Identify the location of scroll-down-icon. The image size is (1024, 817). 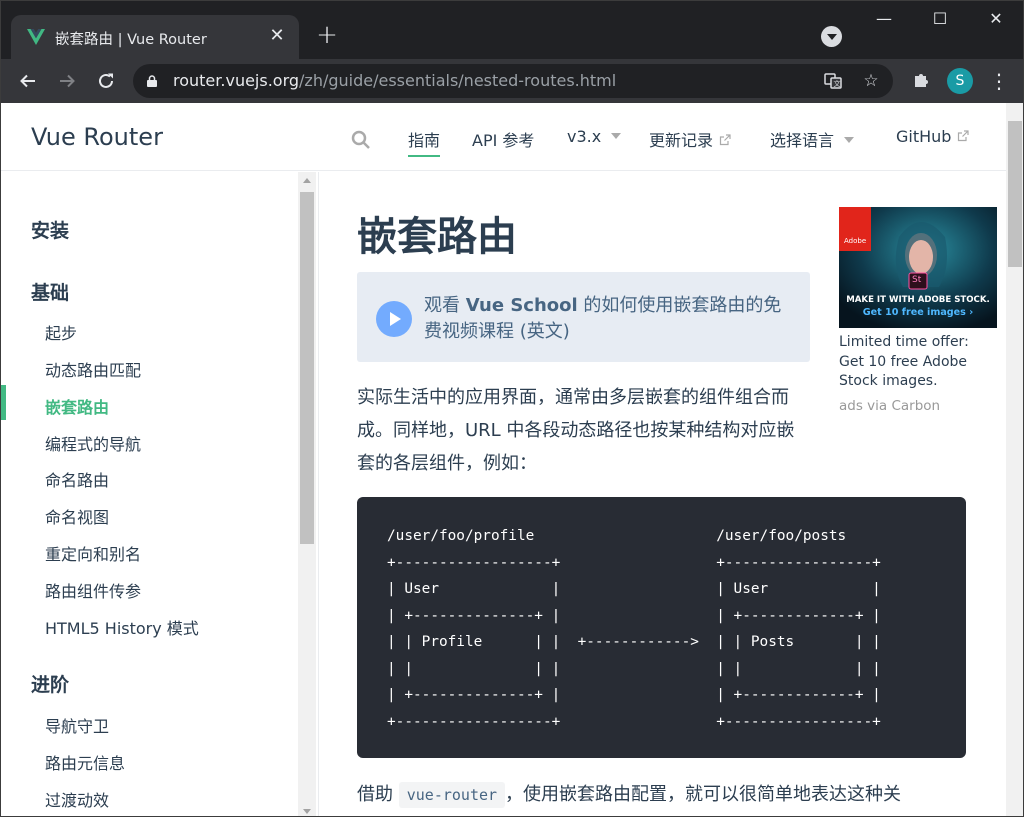
(307, 811).